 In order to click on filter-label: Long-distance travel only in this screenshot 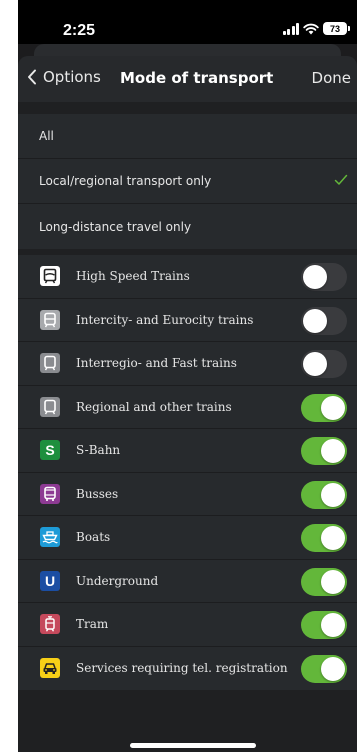, I will do `click(115, 226)`.